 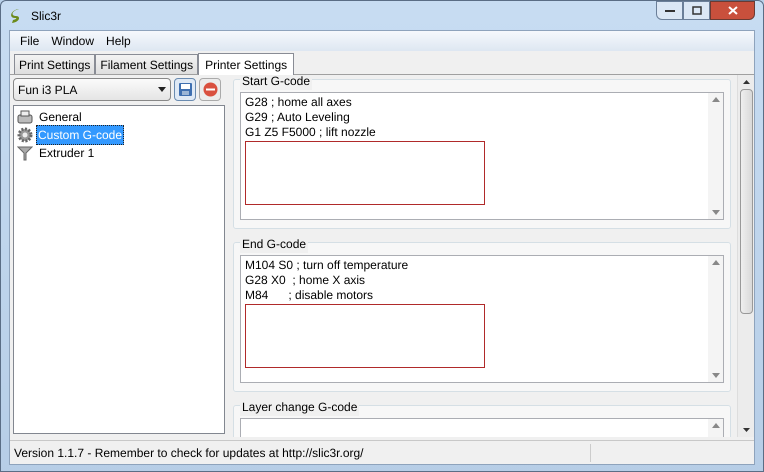 What do you see at coordinates (72, 41) in the screenshot?
I see `menu-item: Window` at bounding box center [72, 41].